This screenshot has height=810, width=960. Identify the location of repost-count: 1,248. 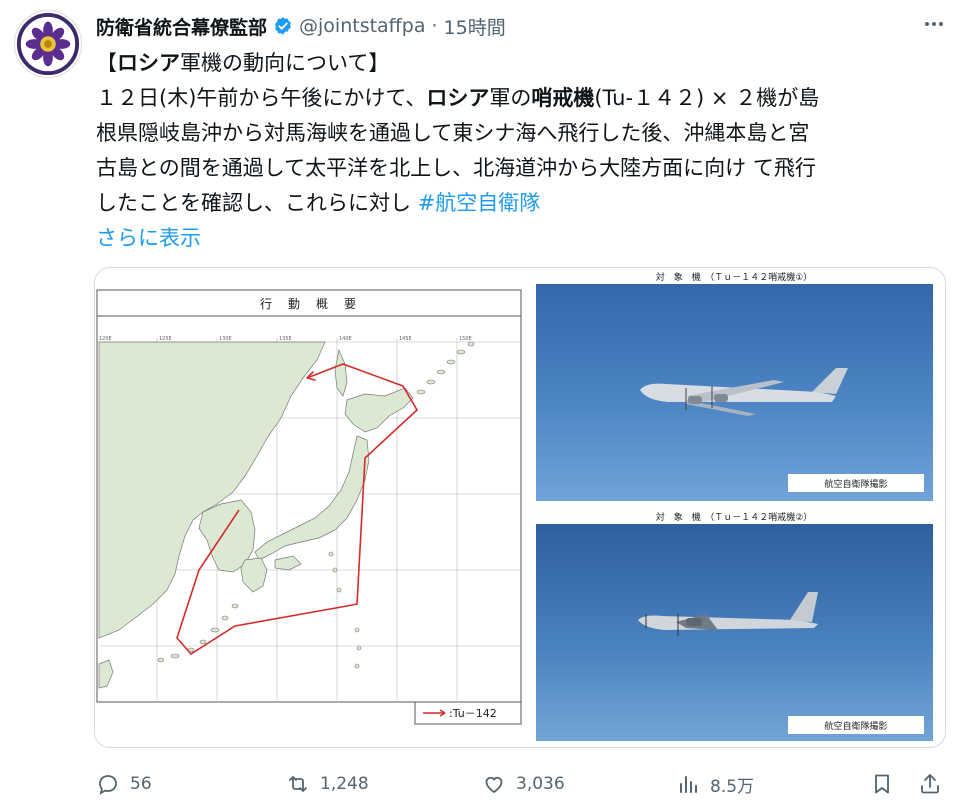
(344, 784).